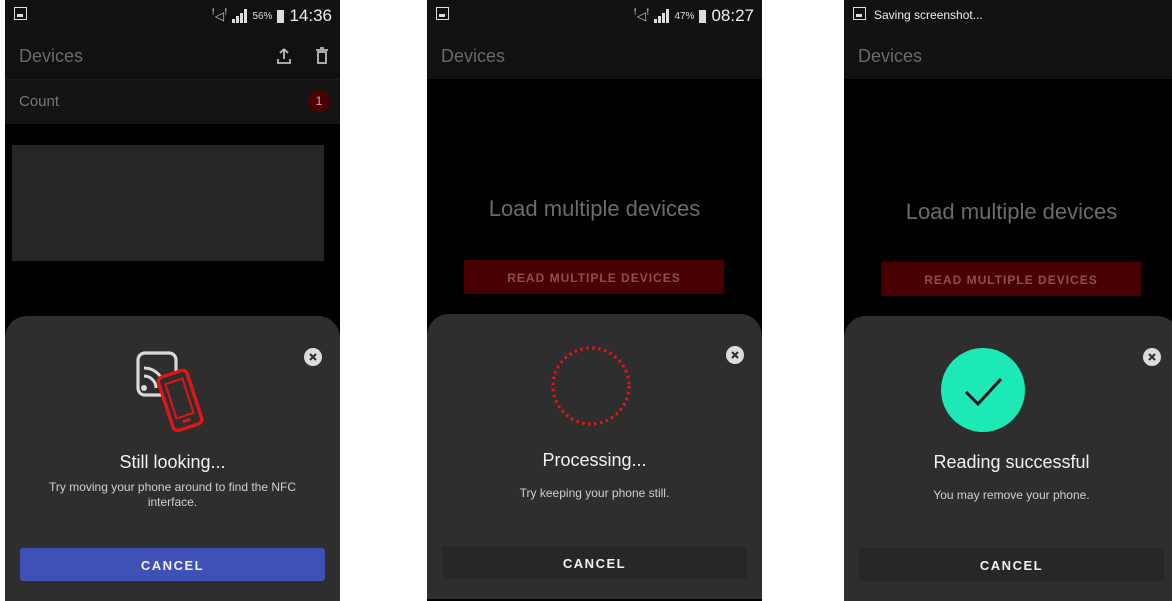 This screenshot has width=1172, height=601. I want to click on status-bar: ꜝ◁ꜝ 56% 14:36, so click(172, 17).